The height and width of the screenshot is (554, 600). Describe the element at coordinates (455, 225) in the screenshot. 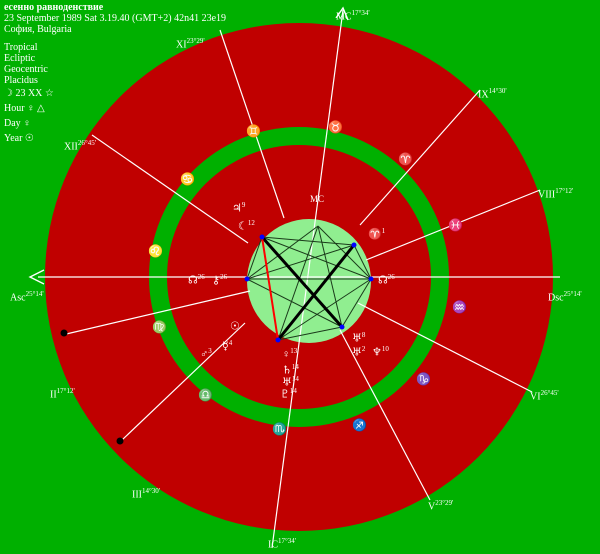

I see `pisces-icon: ♓` at that location.